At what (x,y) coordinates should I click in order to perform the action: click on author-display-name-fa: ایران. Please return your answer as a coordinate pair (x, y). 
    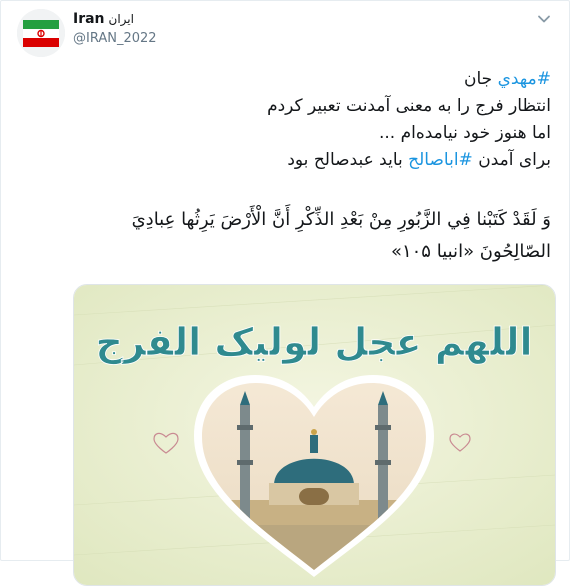
    Looking at the image, I should click on (121, 19).